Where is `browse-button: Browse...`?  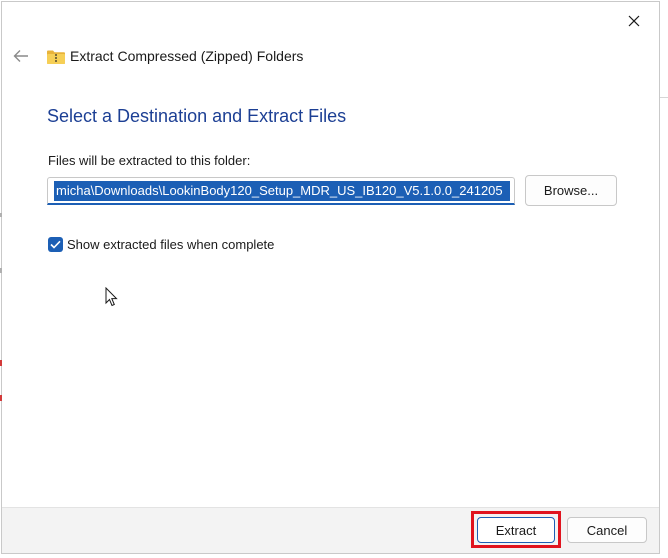
browse-button: Browse... is located at coordinates (571, 190).